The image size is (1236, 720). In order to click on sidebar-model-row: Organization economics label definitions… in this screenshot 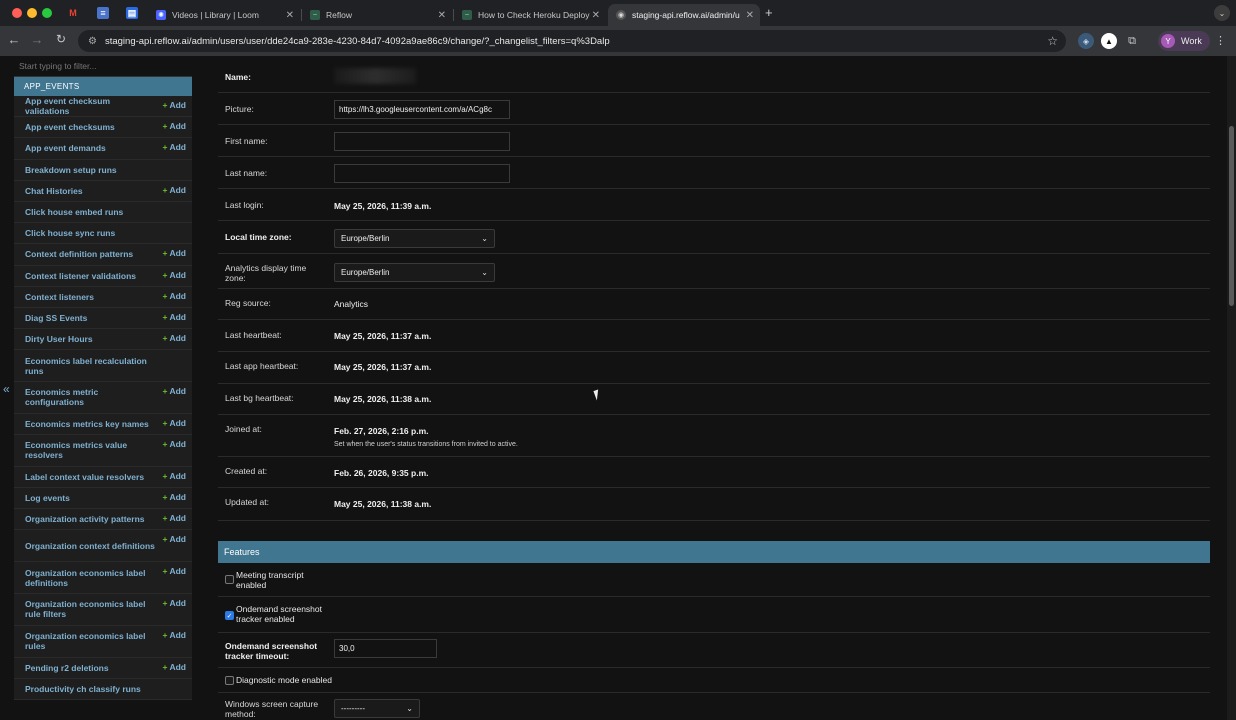, I will do `click(103, 578)`.